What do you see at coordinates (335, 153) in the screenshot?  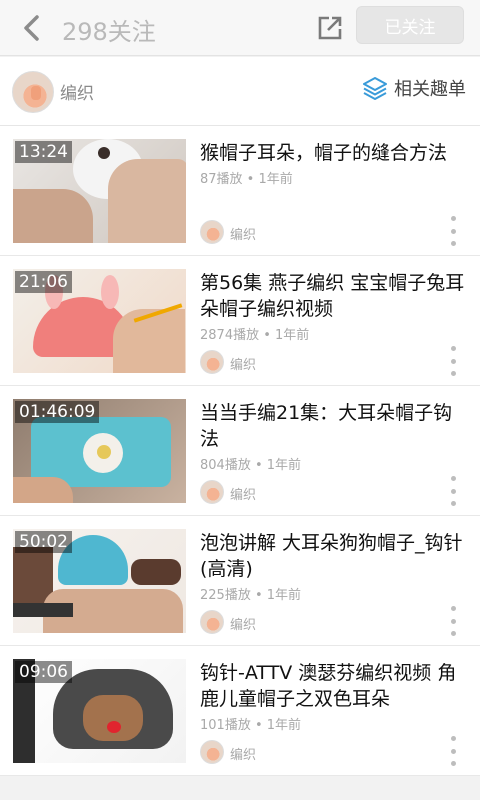 I see `video-title: 猴帽子耳朵，帽子的缝合方法` at bounding box center [335, 153].